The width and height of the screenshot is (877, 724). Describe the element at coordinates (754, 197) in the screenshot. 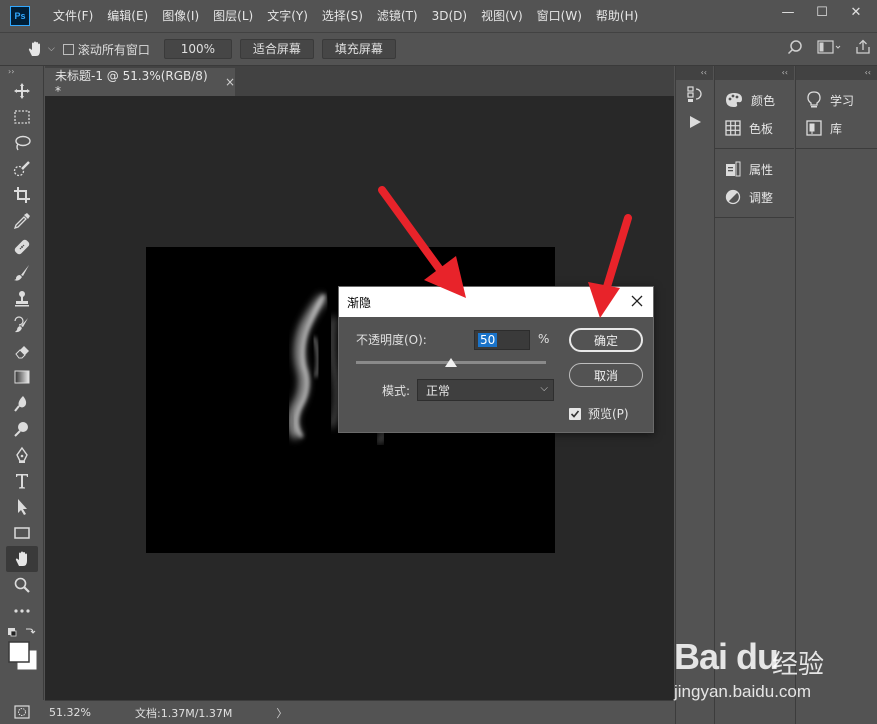

I see `panel-adjustments: 调整` at that location.